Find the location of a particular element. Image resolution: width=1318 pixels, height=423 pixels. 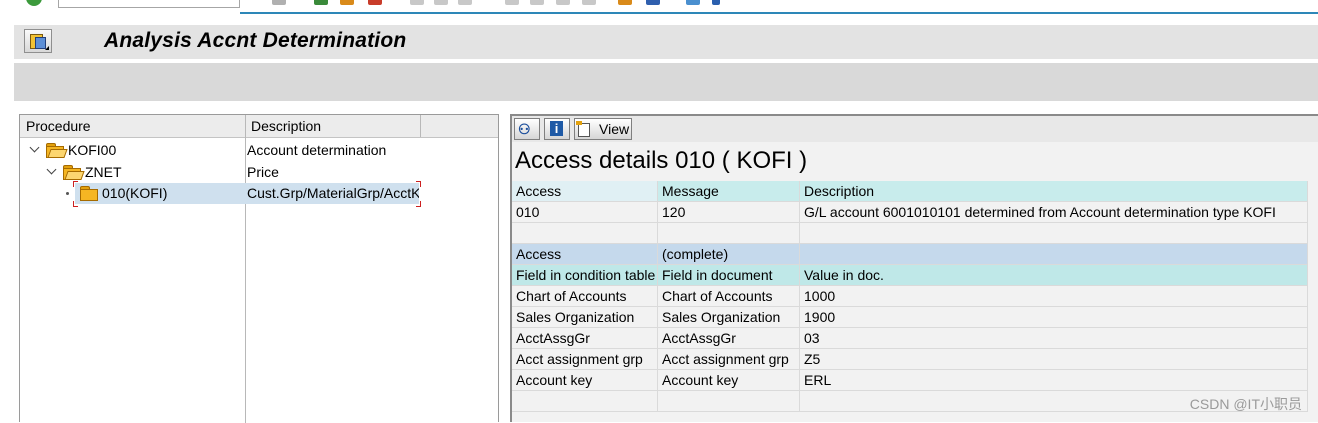

save-icon is located at coordinates (279, 2).